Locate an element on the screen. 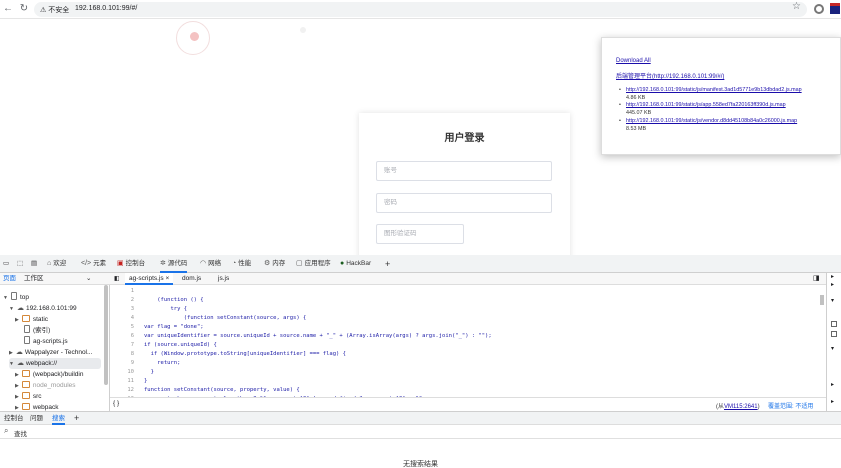 The width and height of the screenshot is (841, 468). line-number: 12 is located at coordinates (130, 390).